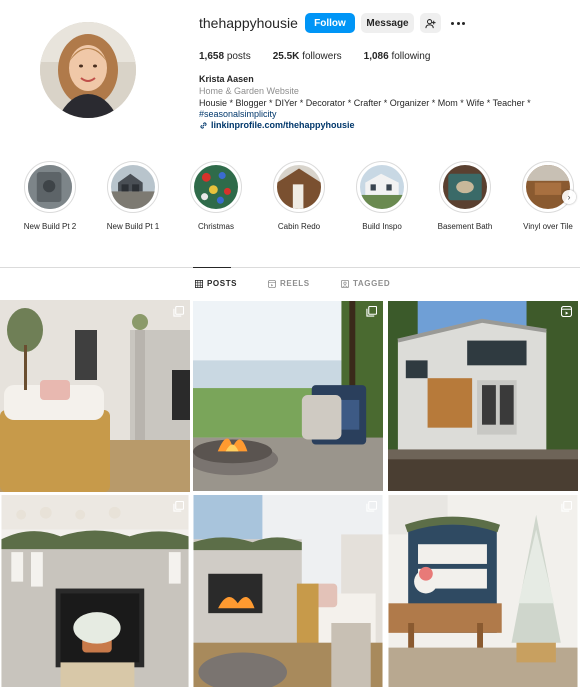 This screenshot has height=690, width=580. I want to click on tagged-icon, so click(345, 283).